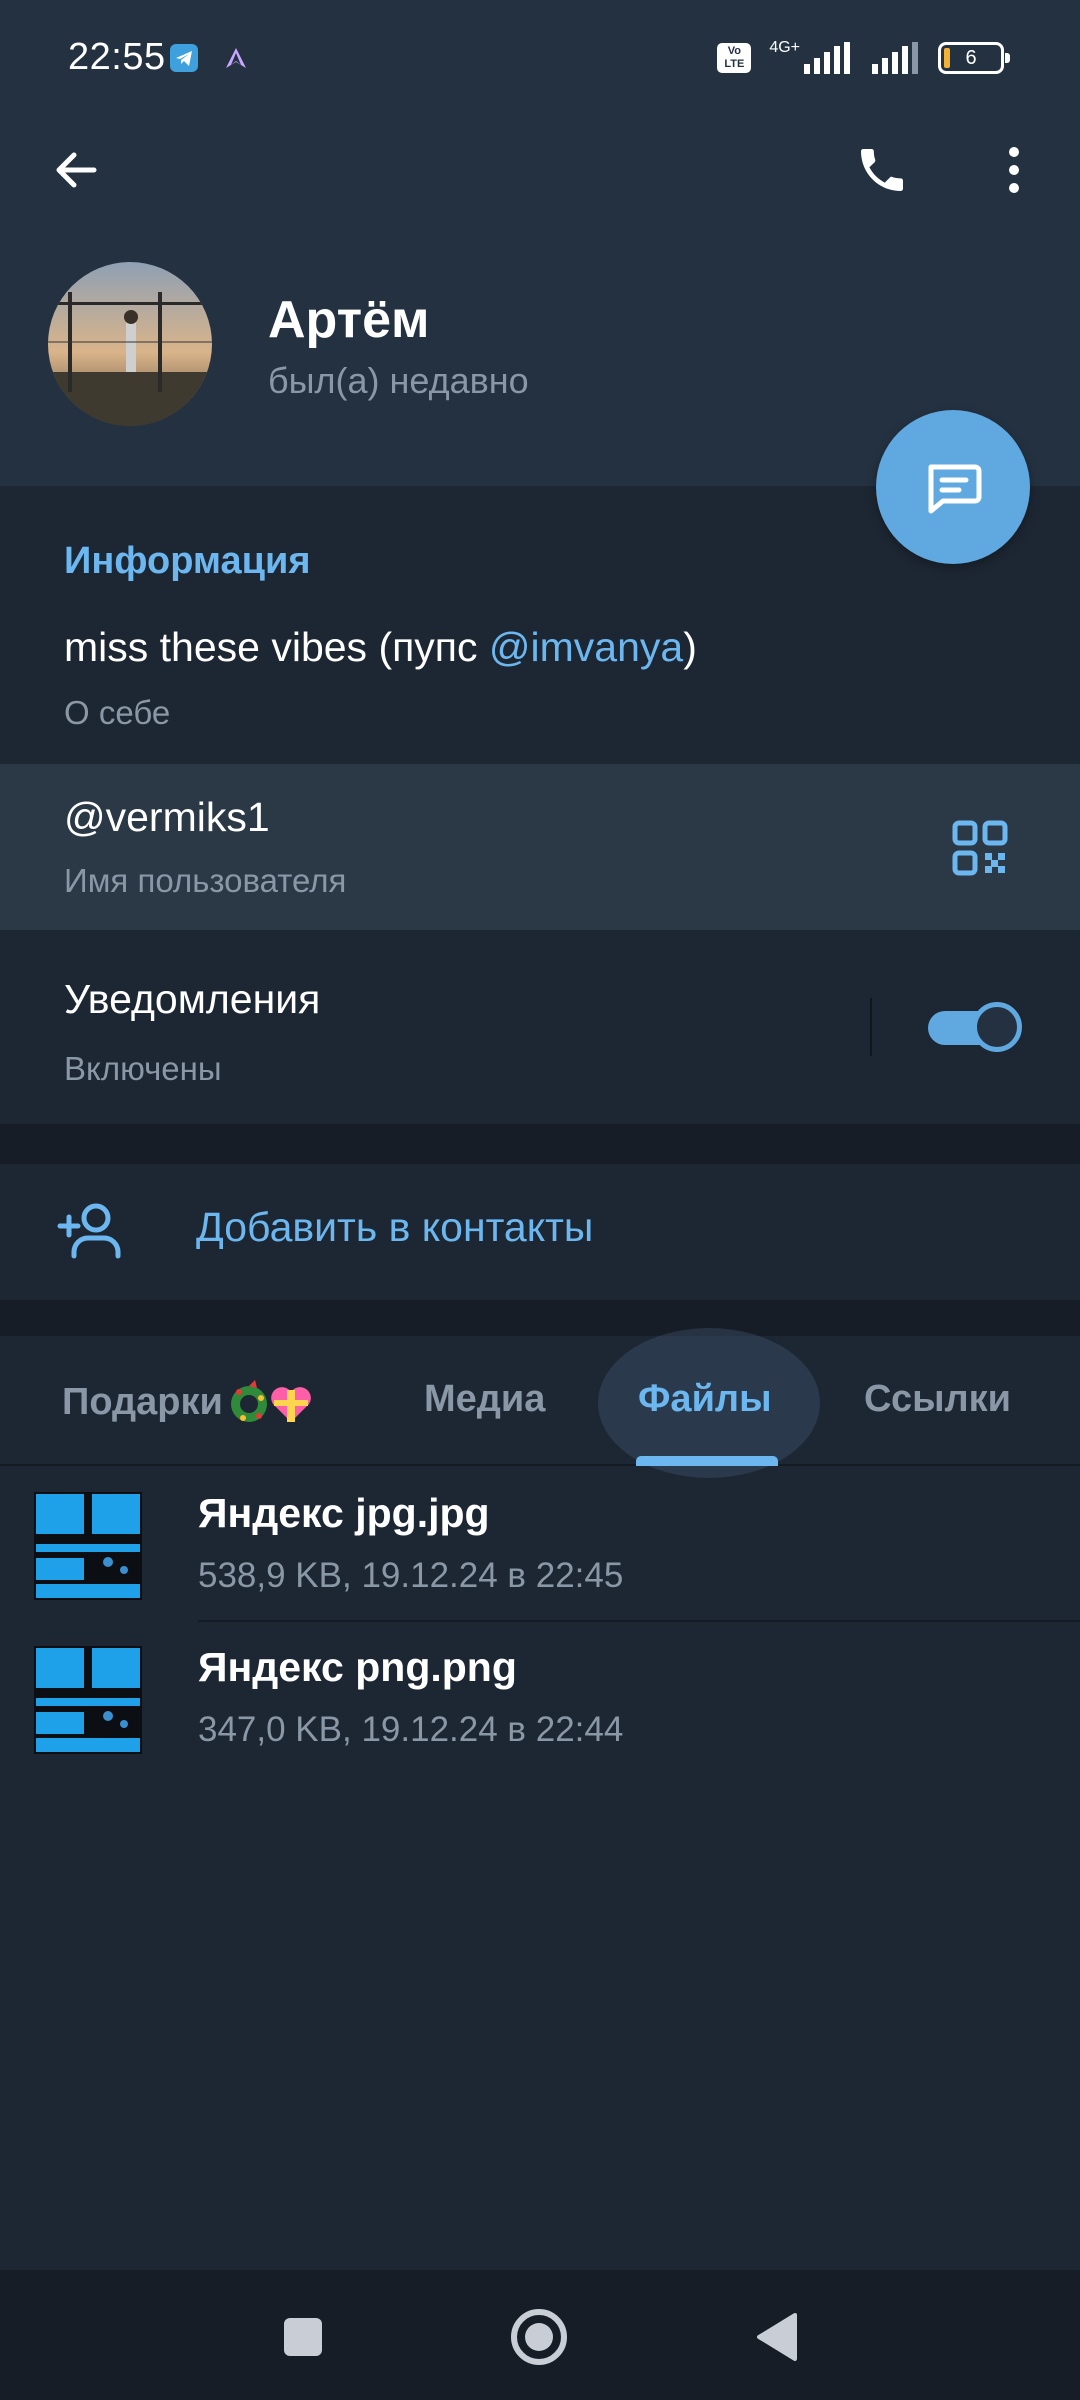 The height and width of the screenshot is (2400, 1080). I want to click on notifications-toggle, so click(975, 1027).